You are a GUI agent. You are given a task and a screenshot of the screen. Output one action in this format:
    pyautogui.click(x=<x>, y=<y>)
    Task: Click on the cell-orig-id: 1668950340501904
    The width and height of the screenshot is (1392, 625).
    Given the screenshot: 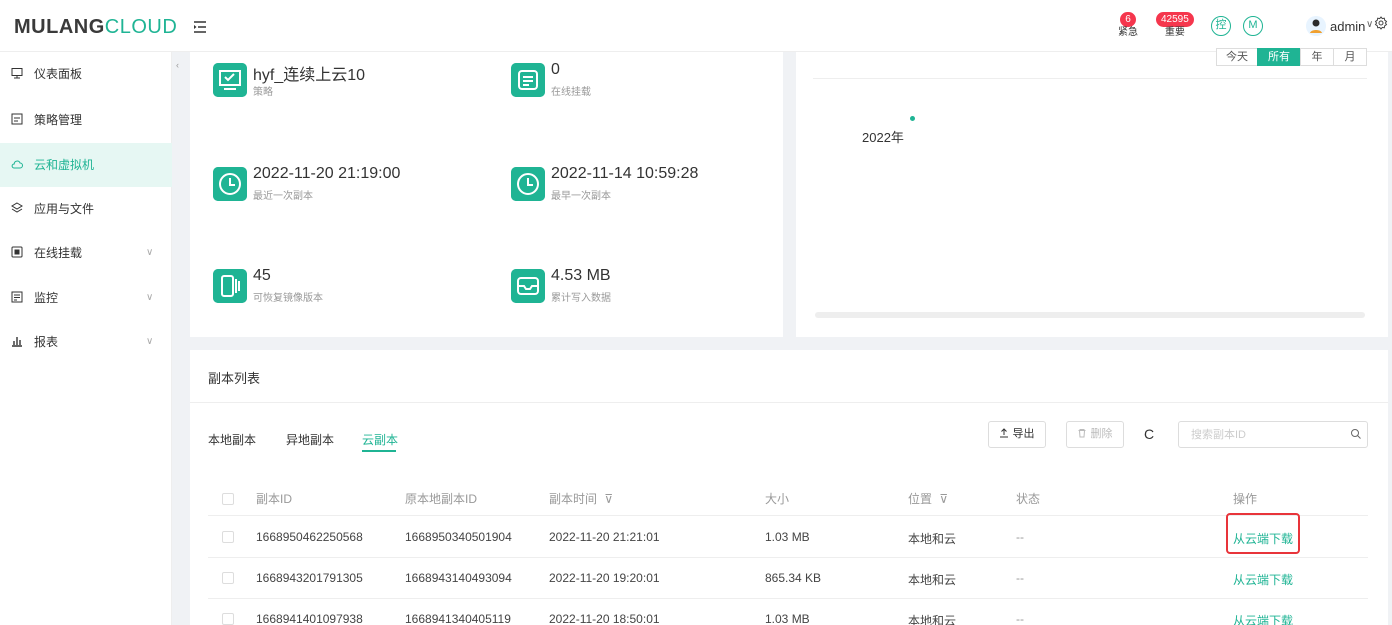 What is the action you would take?
    pyautogui.click(x=458, y=537)
    